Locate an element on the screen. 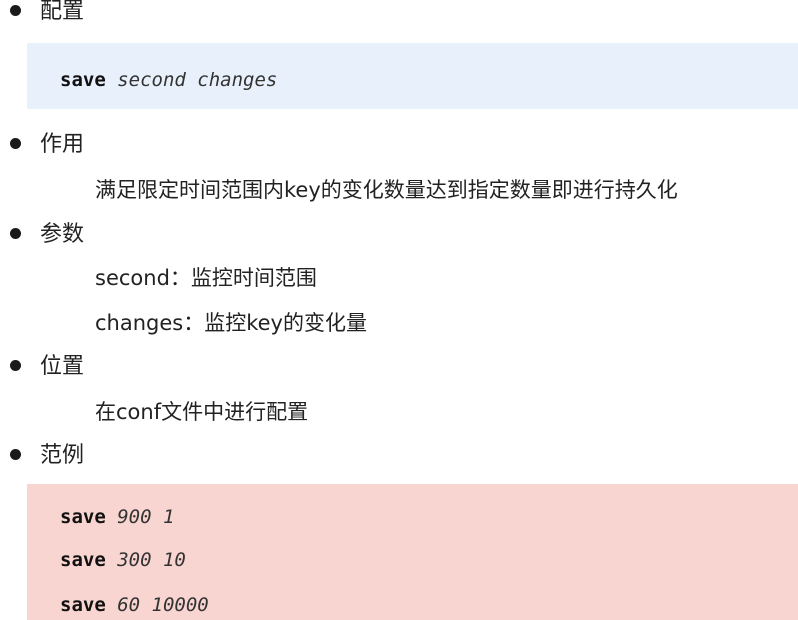  section-heading-params: 参数 is located at coordinates (47, 235).